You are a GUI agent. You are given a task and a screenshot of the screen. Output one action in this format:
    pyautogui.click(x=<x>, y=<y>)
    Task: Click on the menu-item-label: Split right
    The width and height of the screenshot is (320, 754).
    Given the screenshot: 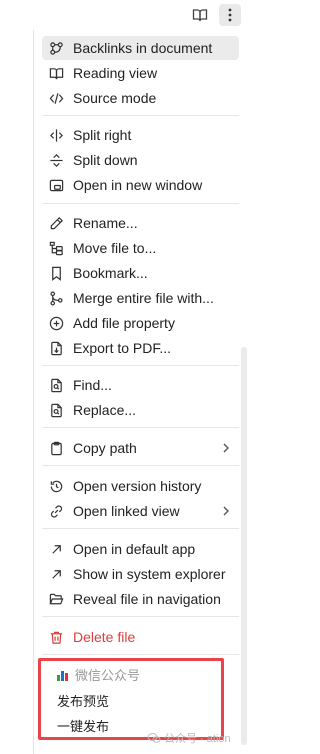 What is the action you would take?
    pyautogui.click(x=102, y=135)
    